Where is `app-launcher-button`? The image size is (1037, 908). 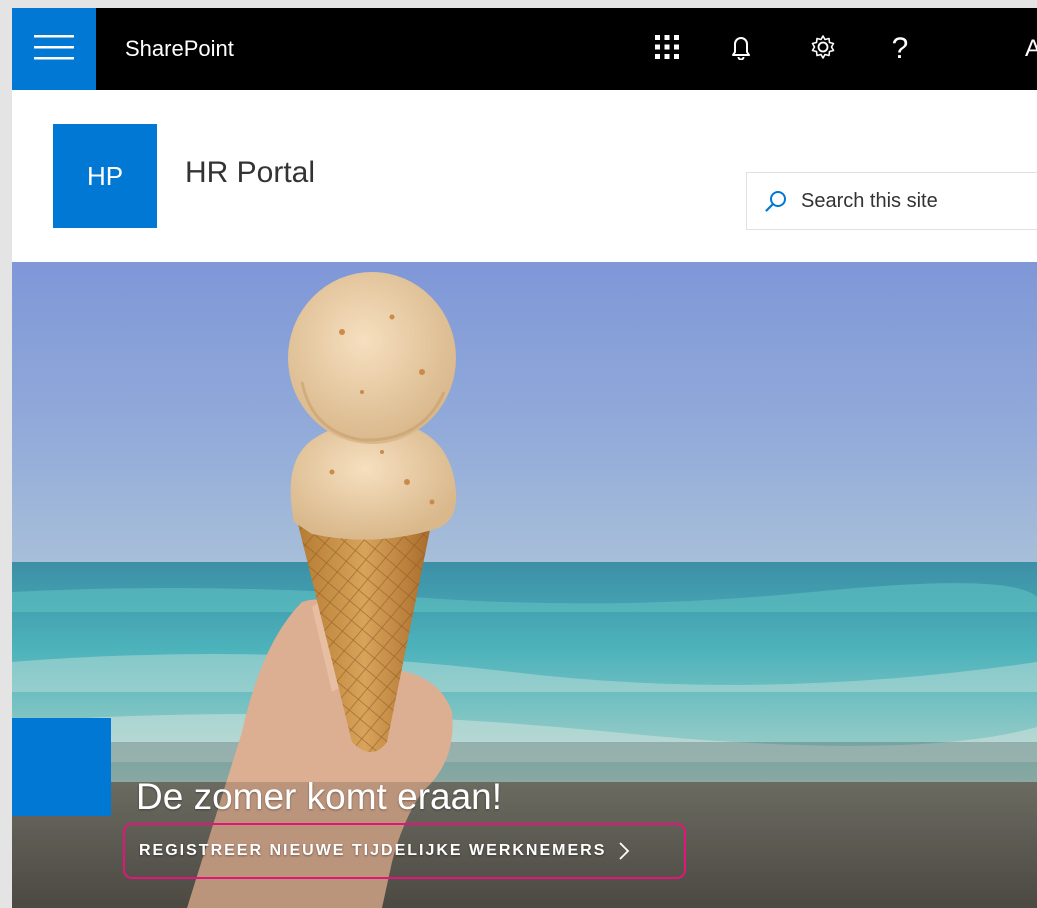 app-launcher-button is located at coordinates (667, 49).